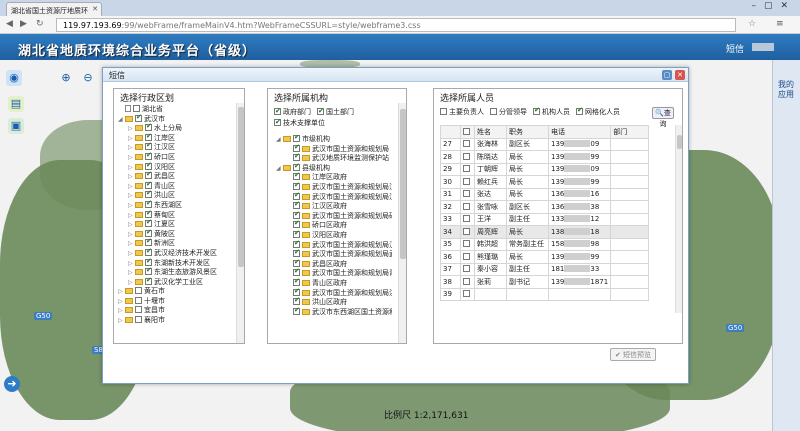  I want to click on region-tree-item: ◢武汉市, so click(176, 119).